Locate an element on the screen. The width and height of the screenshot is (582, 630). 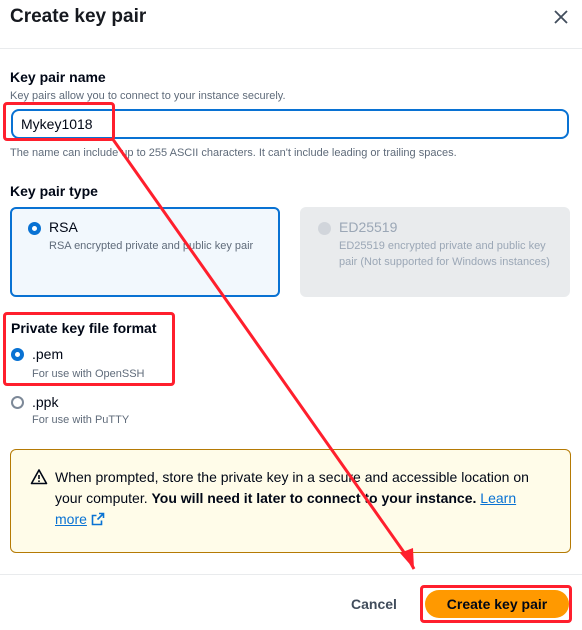
dialog-title: Create key pair is located at coordinates (78, 16).